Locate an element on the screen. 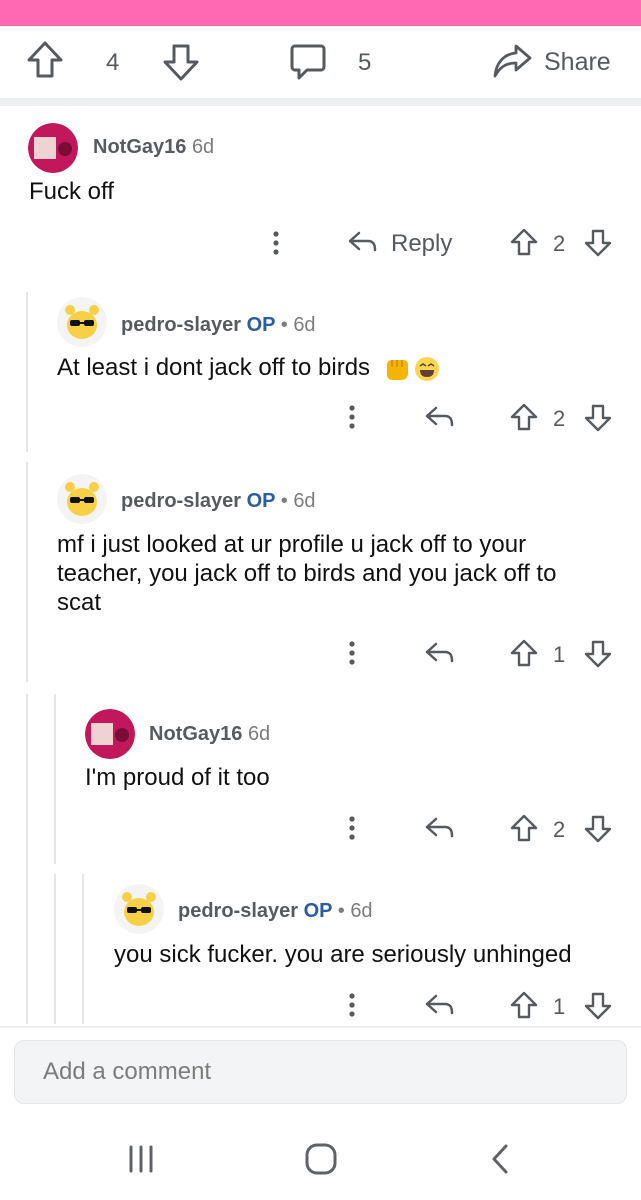  add-comment-input is located at coordinates (320, 1072).